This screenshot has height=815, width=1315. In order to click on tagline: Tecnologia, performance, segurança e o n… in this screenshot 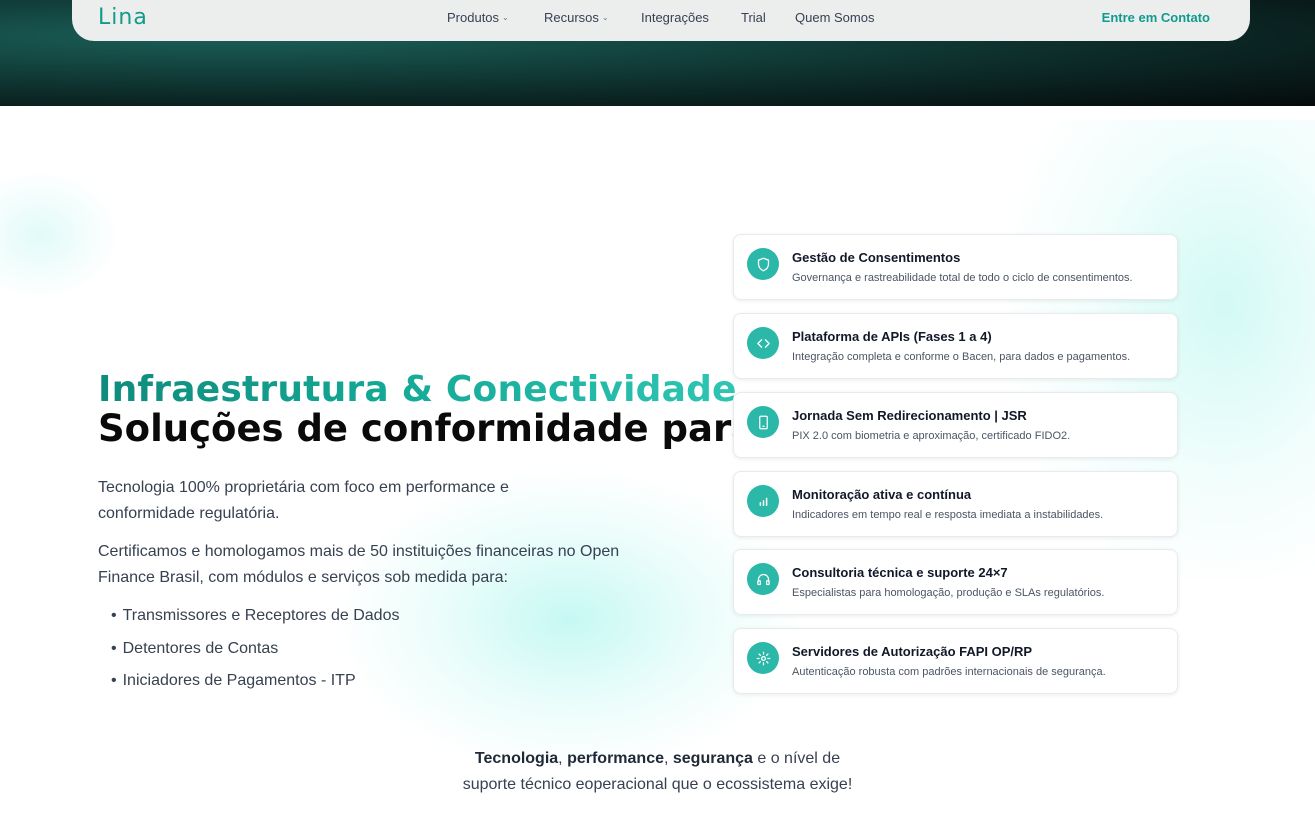, I will do `click(657, 772)`.